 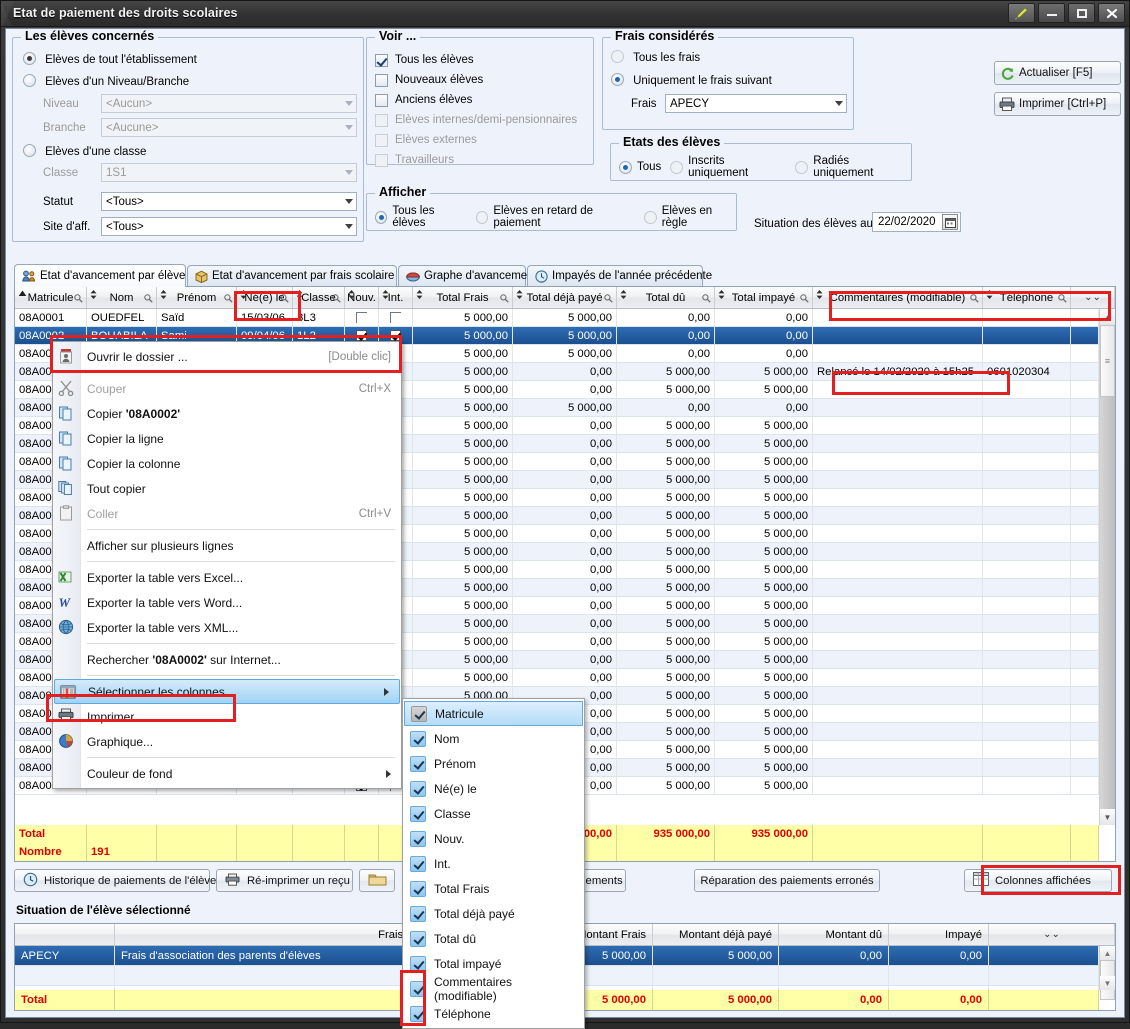 I want to click on niveau-combo: <Aucun>, so click(x=229, y=103).